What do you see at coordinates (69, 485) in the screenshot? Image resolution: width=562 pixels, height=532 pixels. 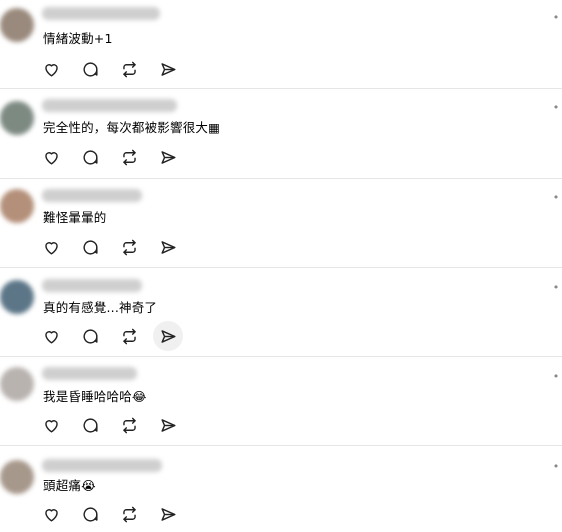 I see `reply-text: 頭超痛😭` at bounding box center [69, 485].